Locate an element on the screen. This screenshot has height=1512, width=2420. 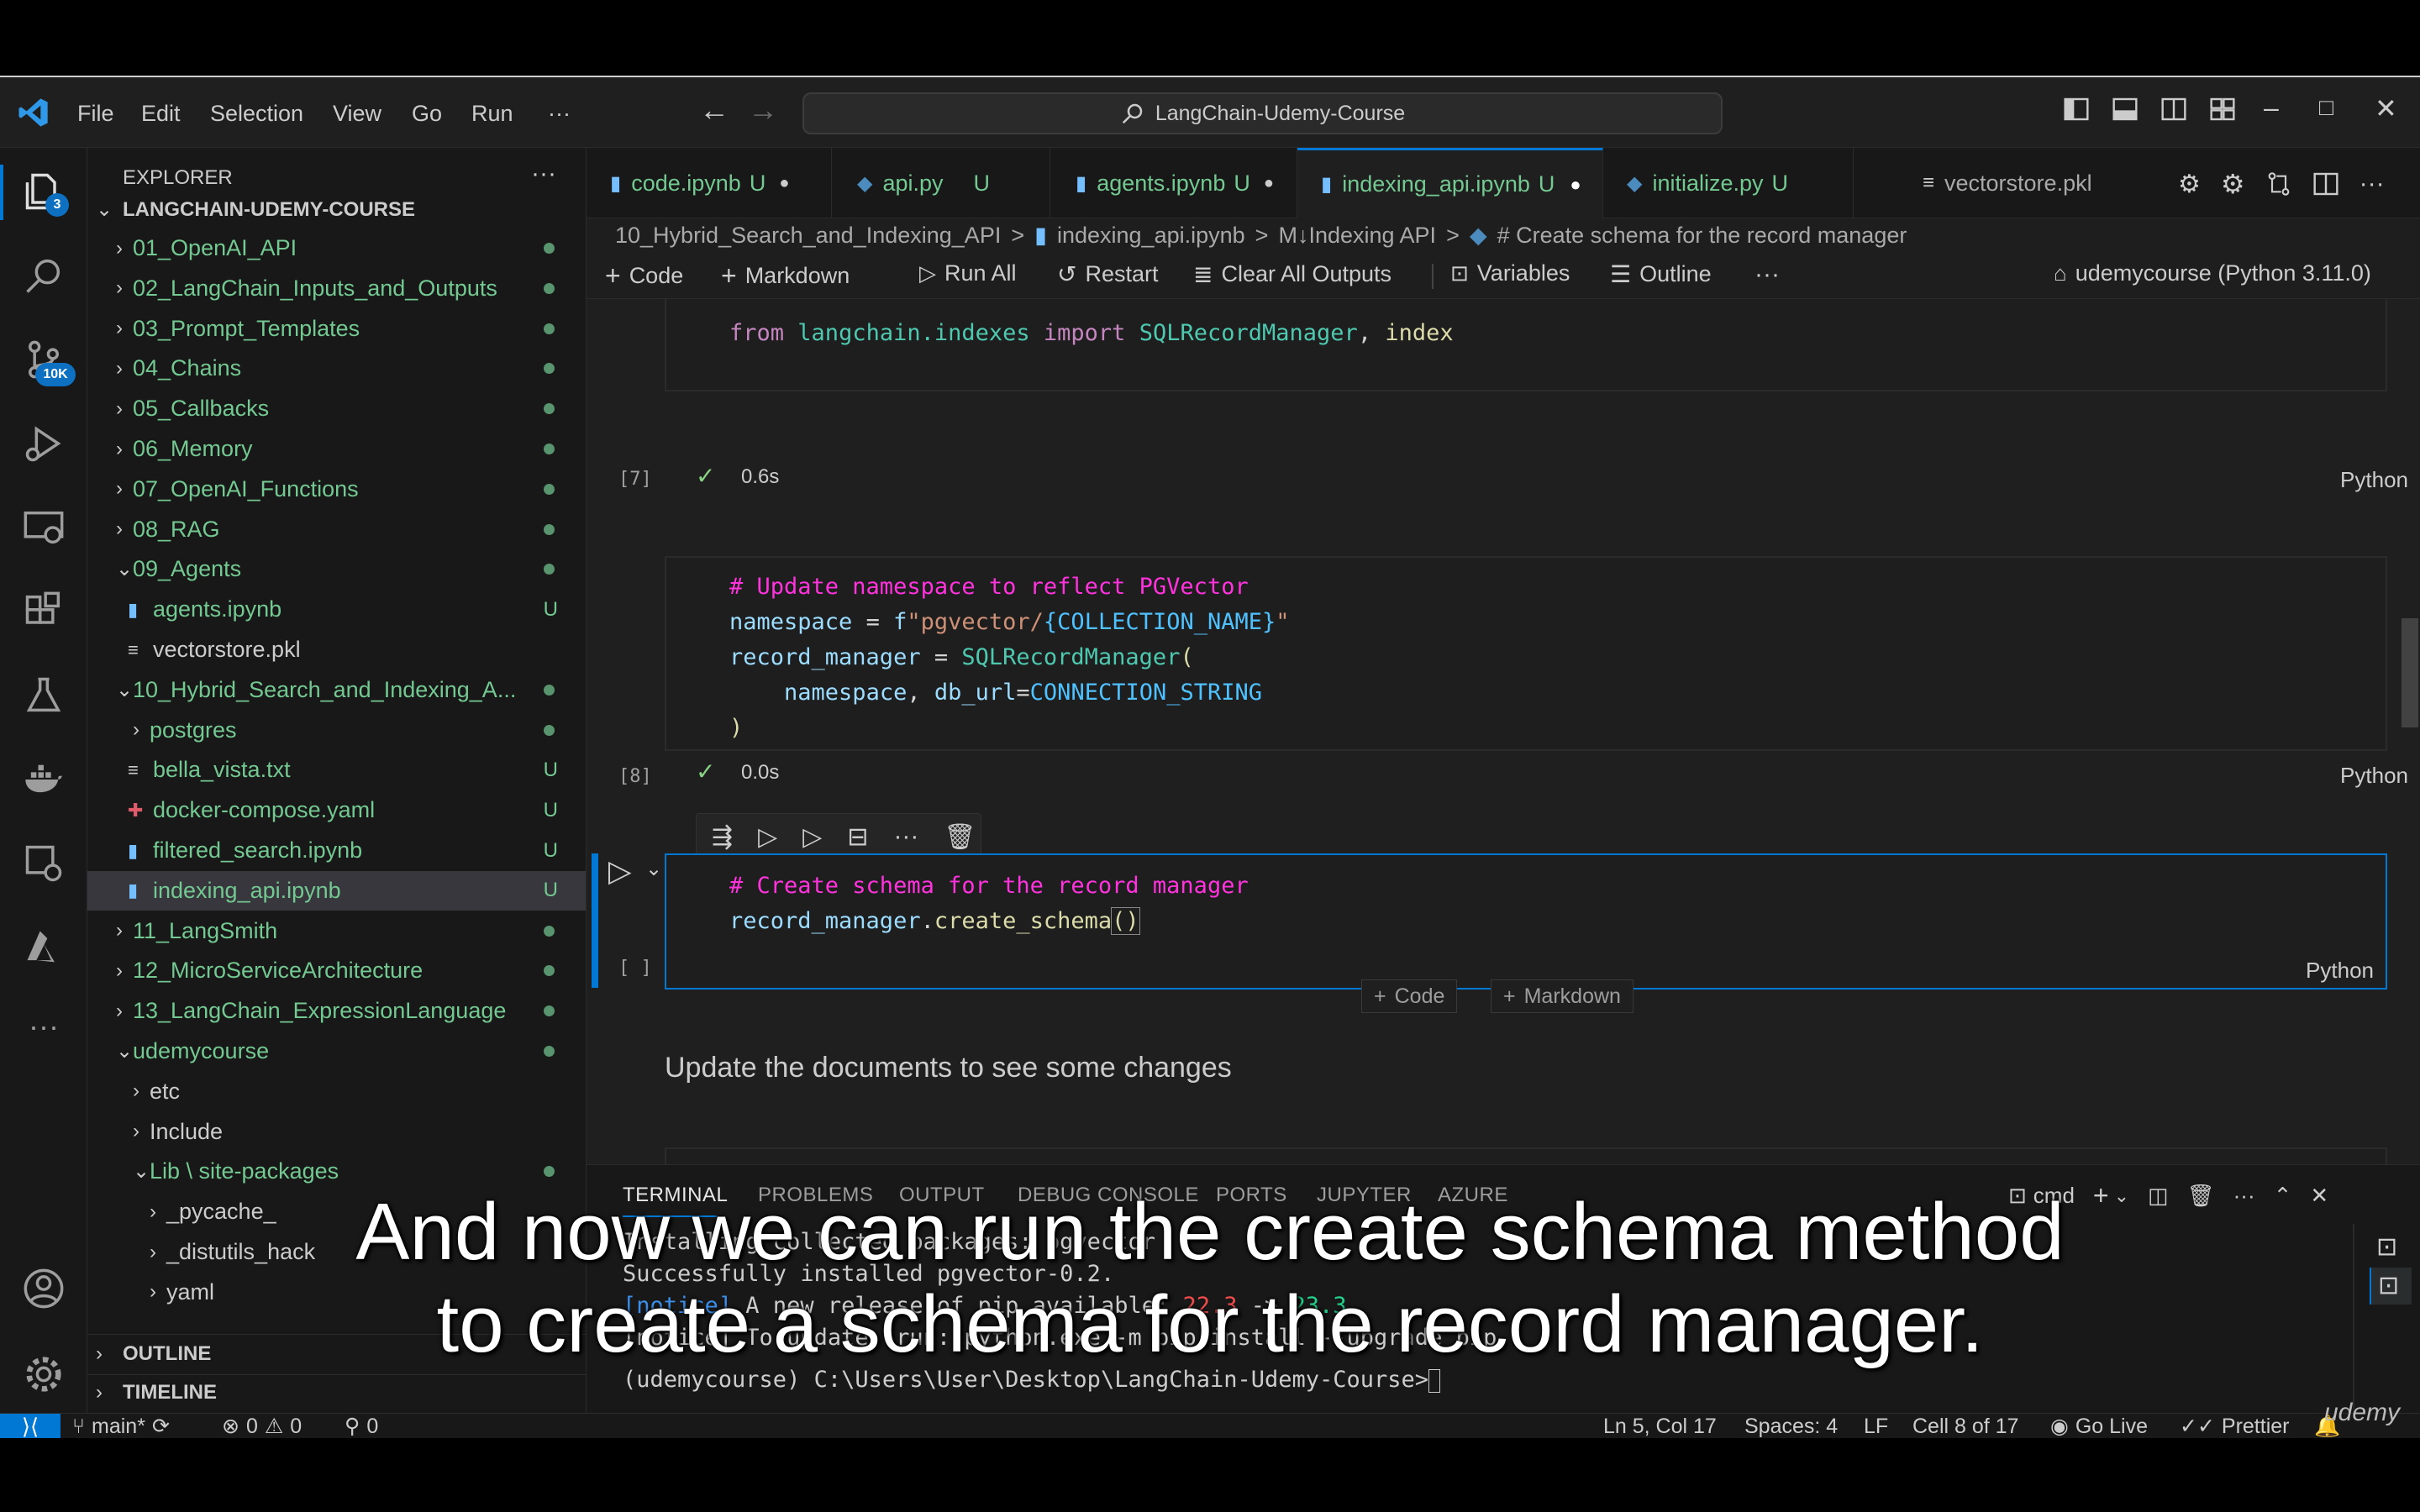
execute-below-icon: ▷ is located at coordinates (812, 837).